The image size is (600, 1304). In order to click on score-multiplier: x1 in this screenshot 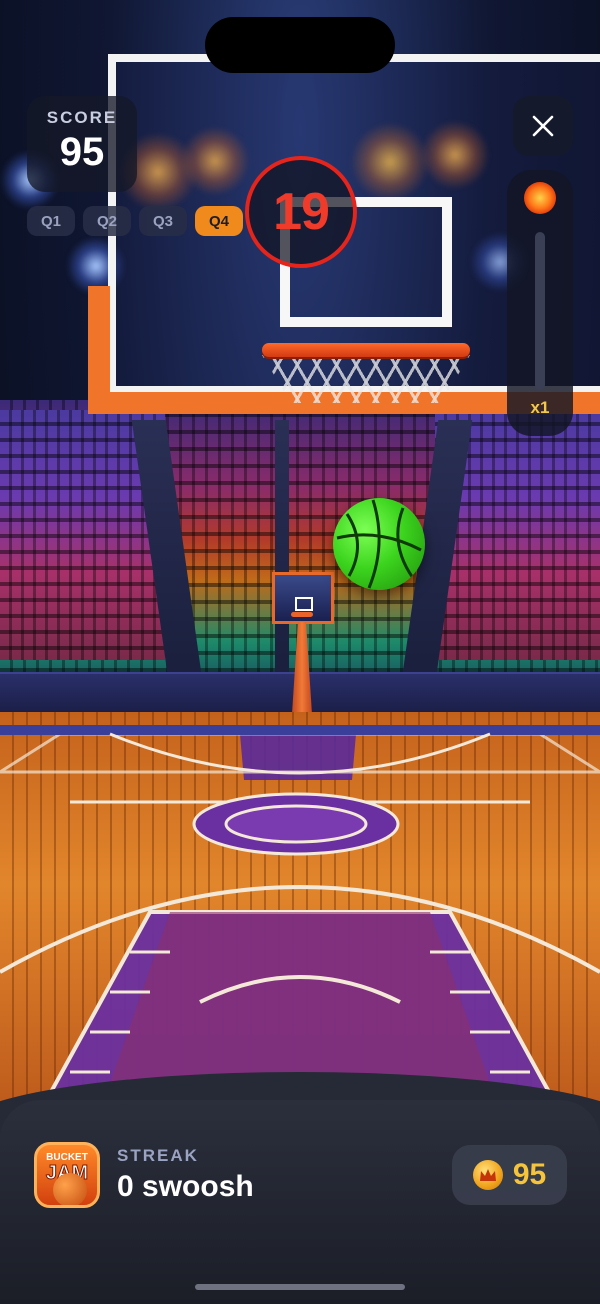, I will do `click(540, 407)`.